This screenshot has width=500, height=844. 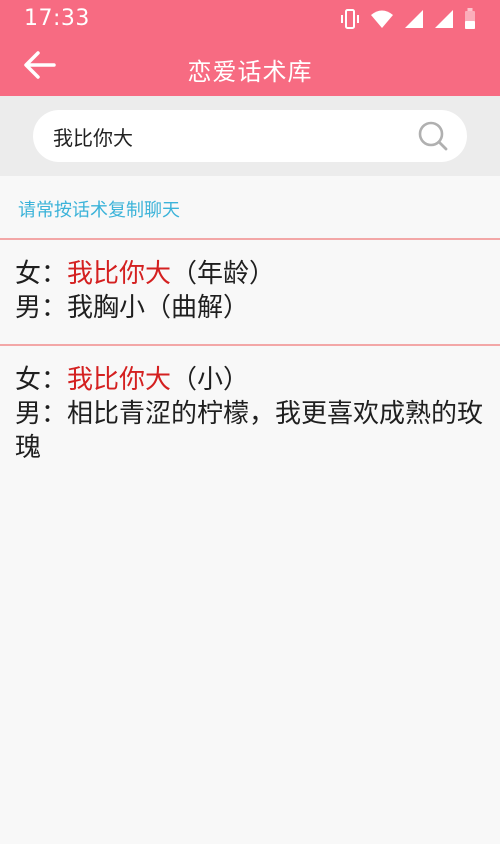 I want to click on male-text: 相比青涩的柠檬，我更喜欢成熟的玫瑰, so click(x=249, y=431).